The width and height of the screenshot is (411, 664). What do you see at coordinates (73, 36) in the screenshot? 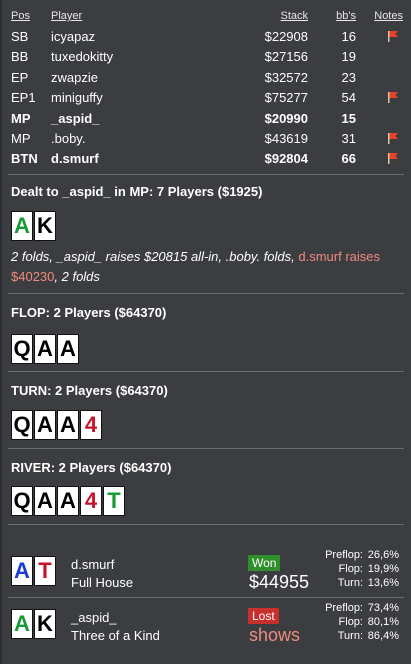
I see `player-name: icyapaz` at bounding box center [73, 36].